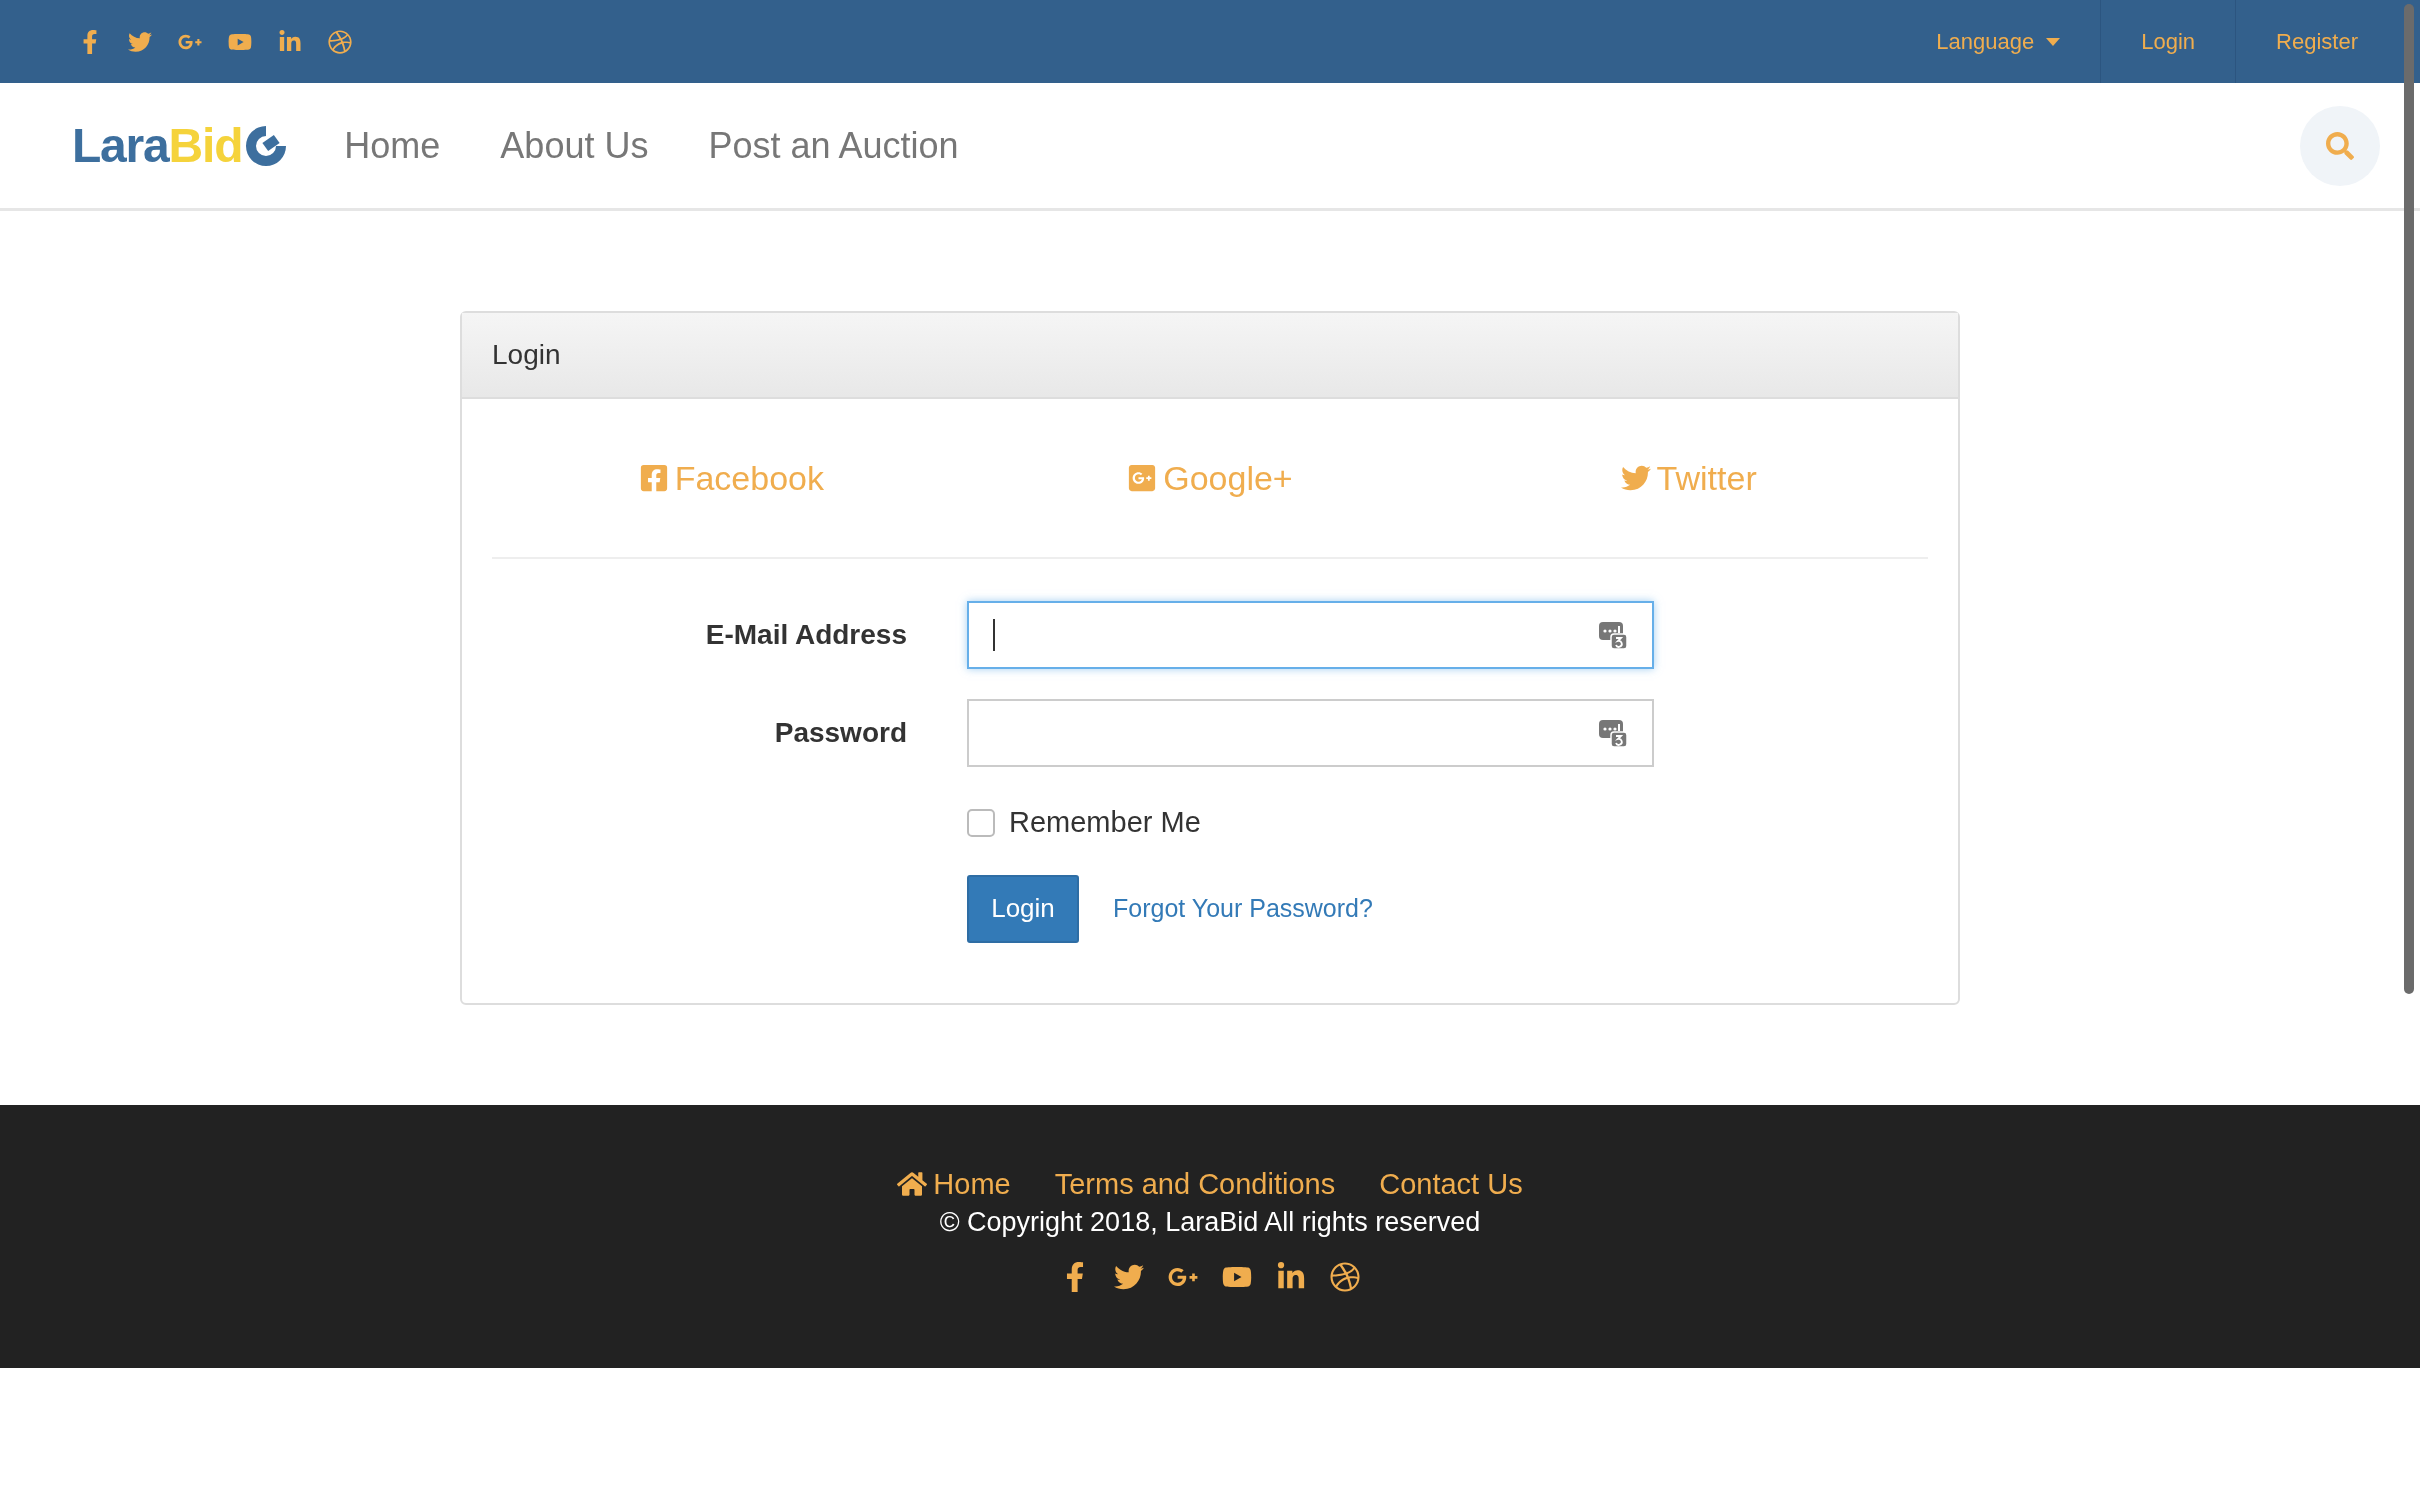  Describe the element at coordinates (653, 478) in the screenshot. I see `facebook-icon` at that location.